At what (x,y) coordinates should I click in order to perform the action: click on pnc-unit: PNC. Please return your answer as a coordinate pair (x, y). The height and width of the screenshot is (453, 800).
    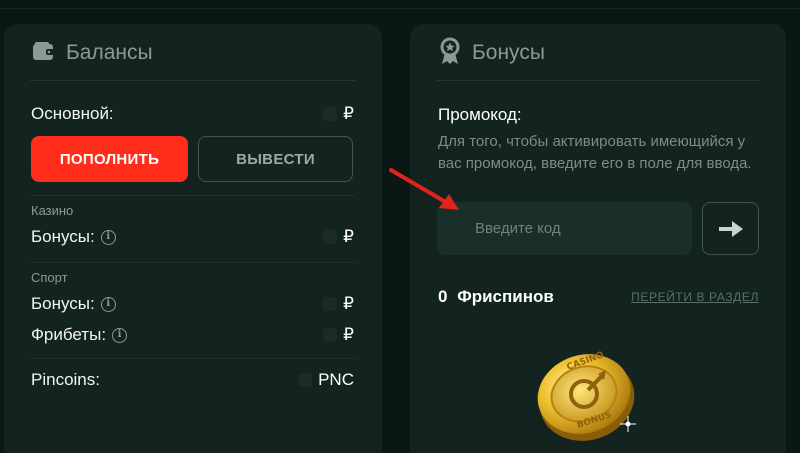
    Looking at the image, I should click on (336, 379).